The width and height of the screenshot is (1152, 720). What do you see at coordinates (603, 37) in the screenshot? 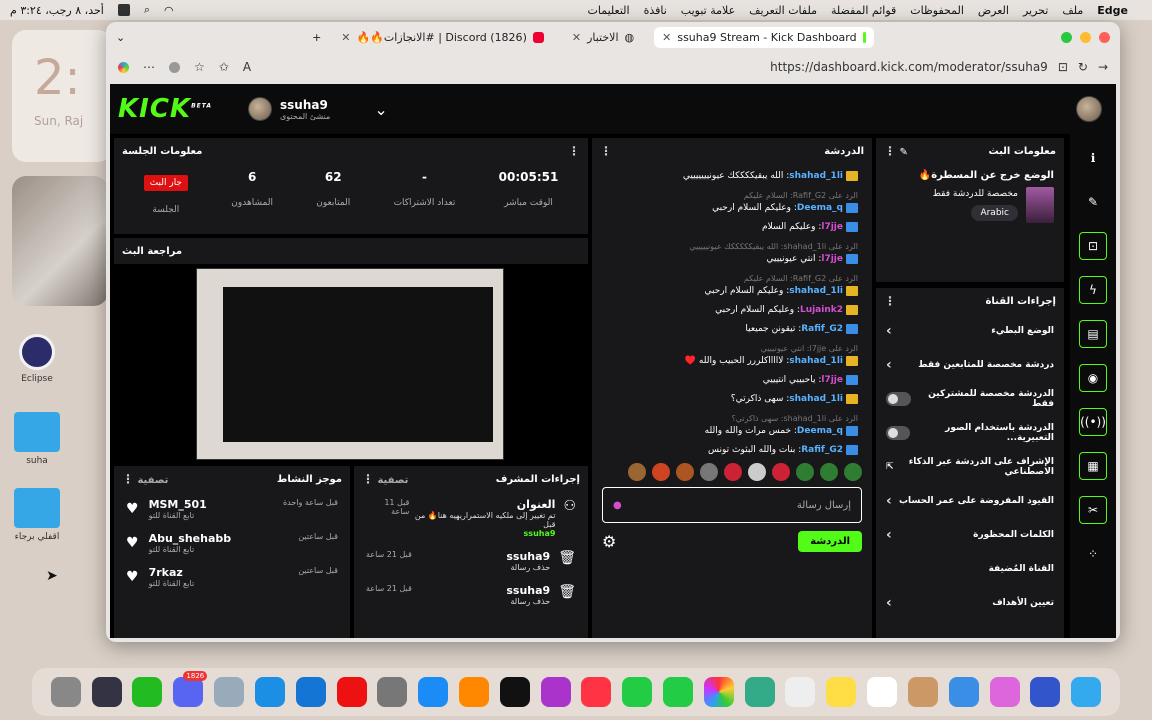
I see `tab-test: ◍ الاختبار ✕` at bounding box center [603, 37].